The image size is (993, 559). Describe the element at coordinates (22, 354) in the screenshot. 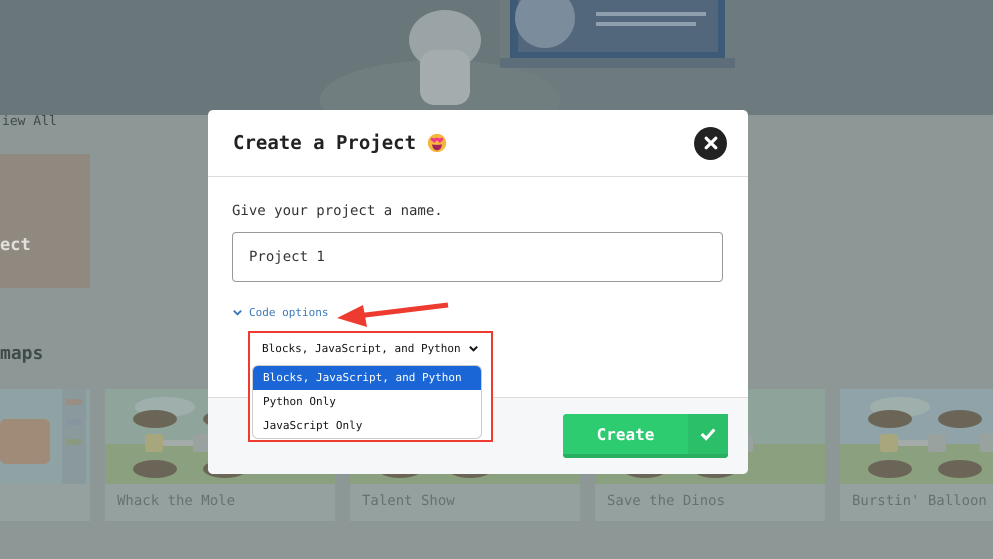

I see `section-title: maps` at that location.